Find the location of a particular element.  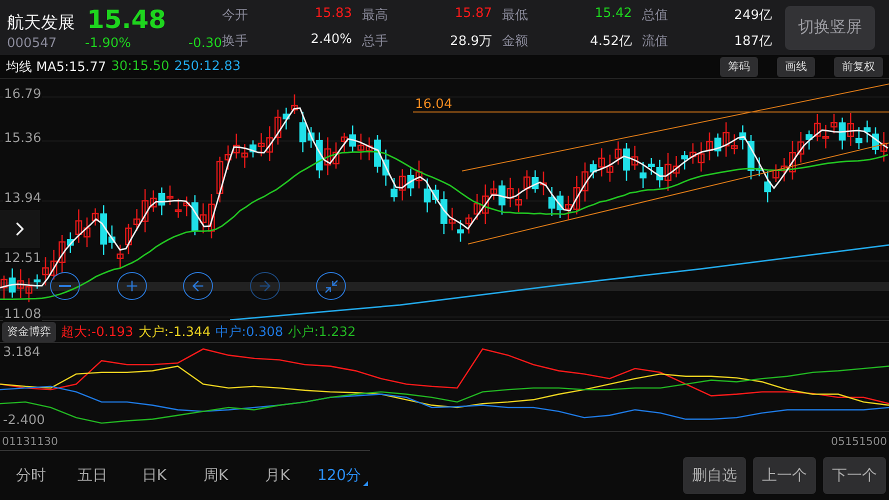

chart-option-button: 画线 is located at coordinates (796, 66).